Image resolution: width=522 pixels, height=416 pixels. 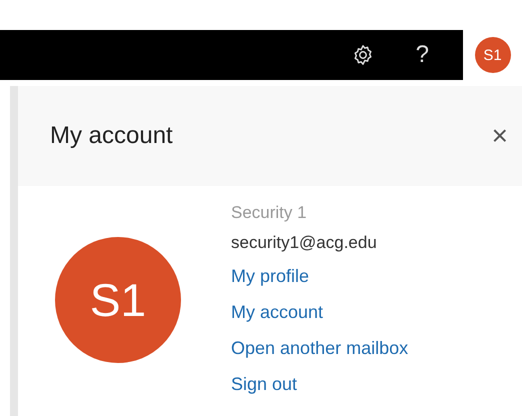 I want to click on account-link: Open another mailbox, so click(x=319, y=348).